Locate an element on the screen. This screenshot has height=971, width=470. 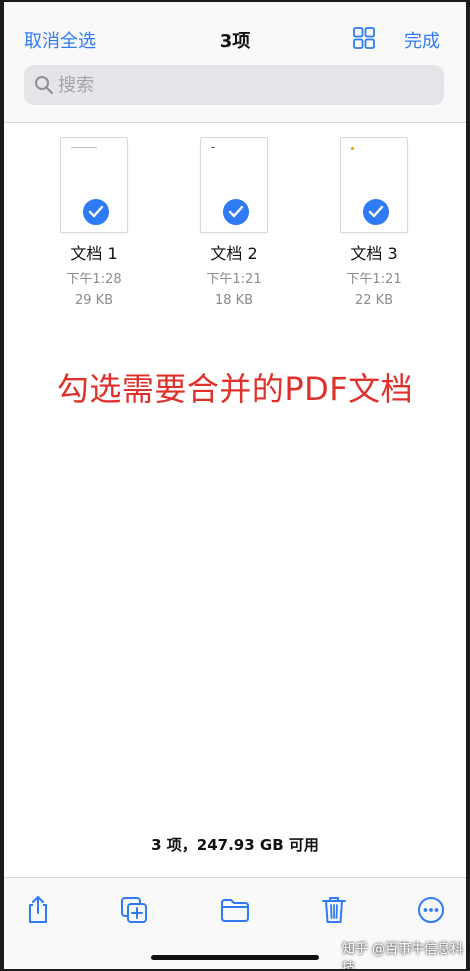
file-size: 22 KB is located at coordinates (374, 300).